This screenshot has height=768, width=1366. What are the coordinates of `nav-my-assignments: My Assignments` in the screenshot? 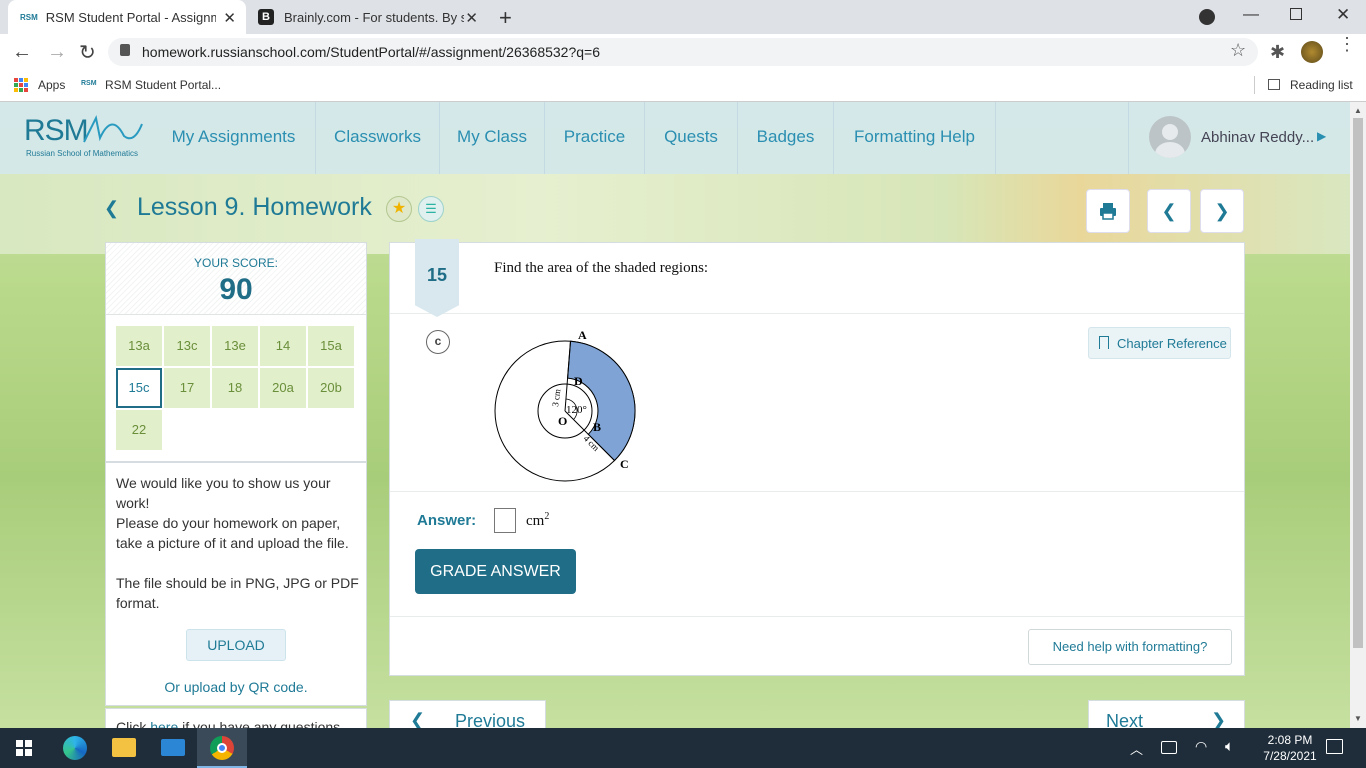 It's located at (234, 138).